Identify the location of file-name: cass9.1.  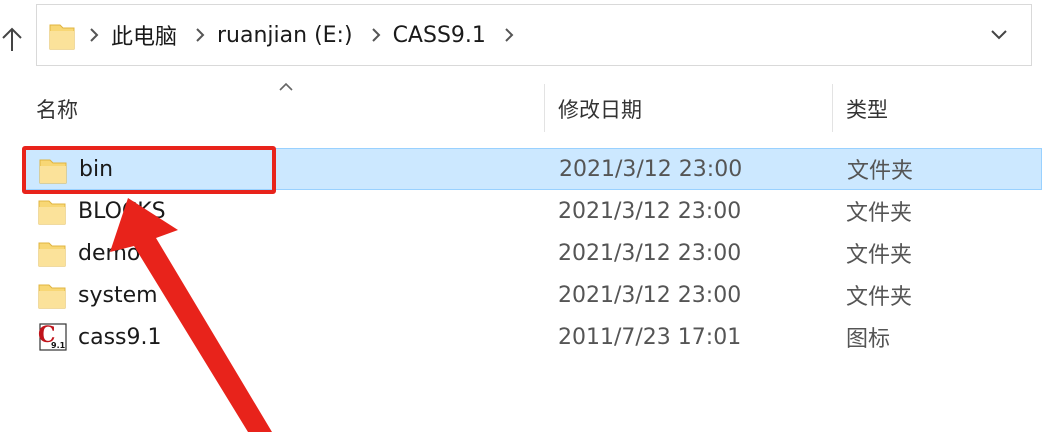
(120, 337).